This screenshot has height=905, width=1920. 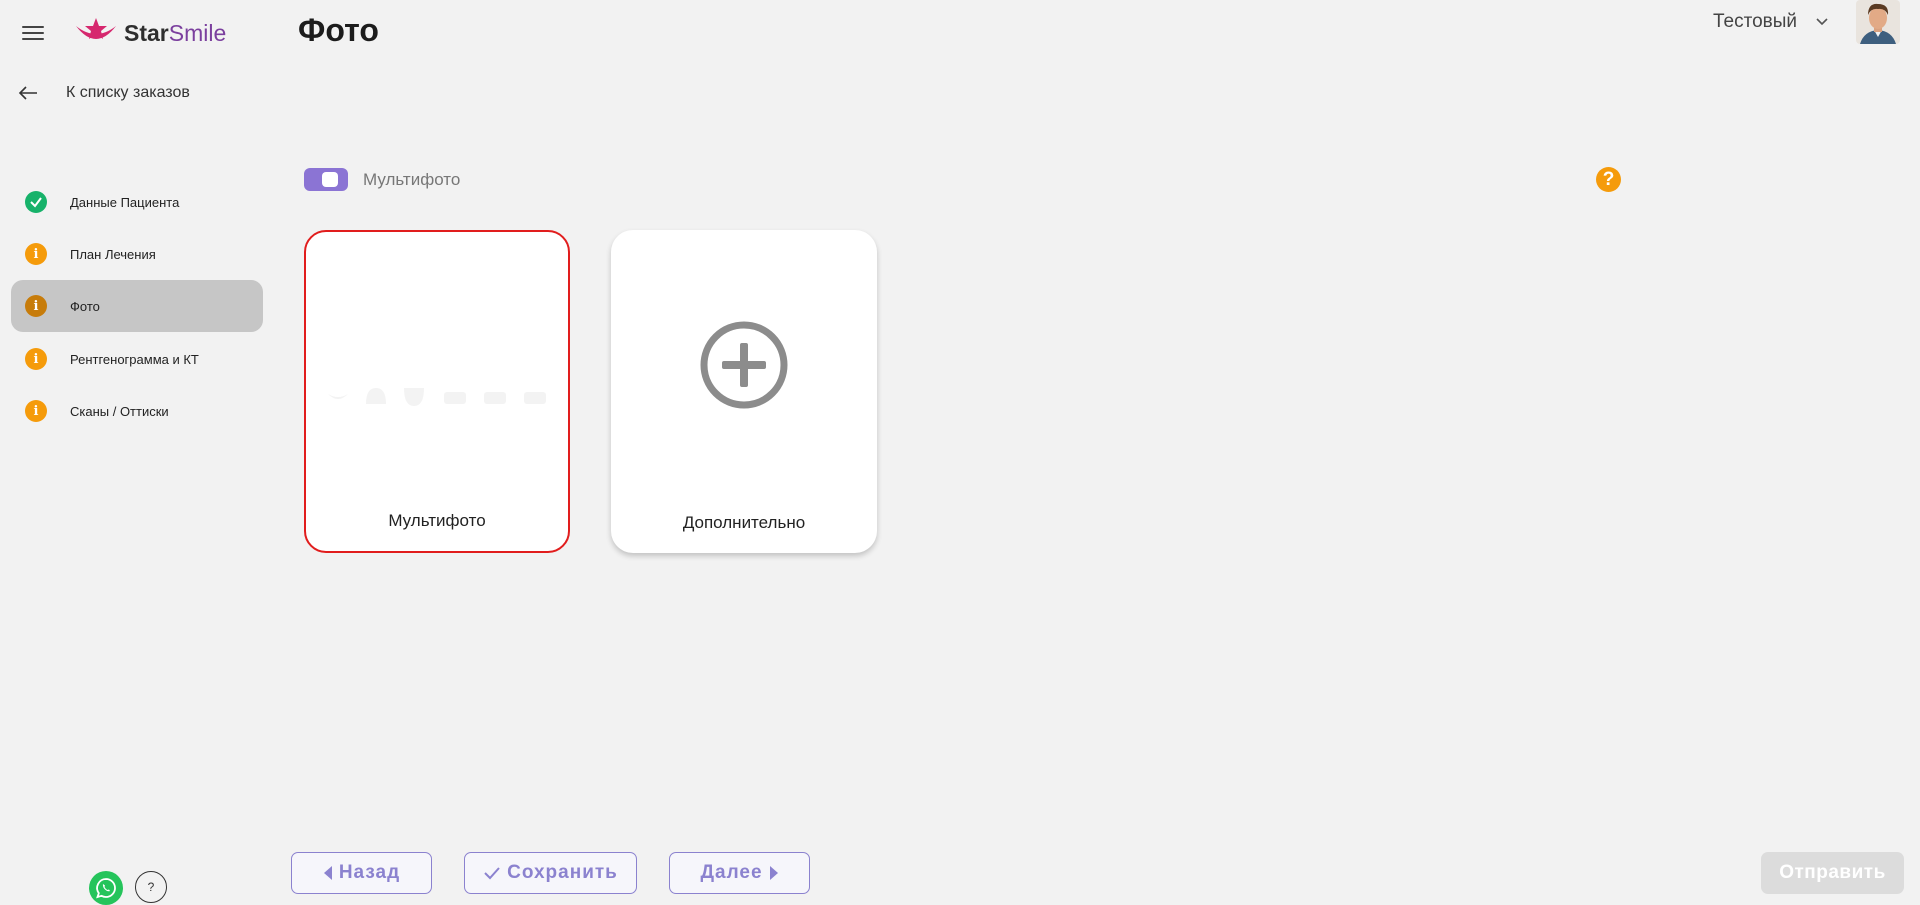 I want to click on multiphoto-toggle, so click(x=326, y=179).